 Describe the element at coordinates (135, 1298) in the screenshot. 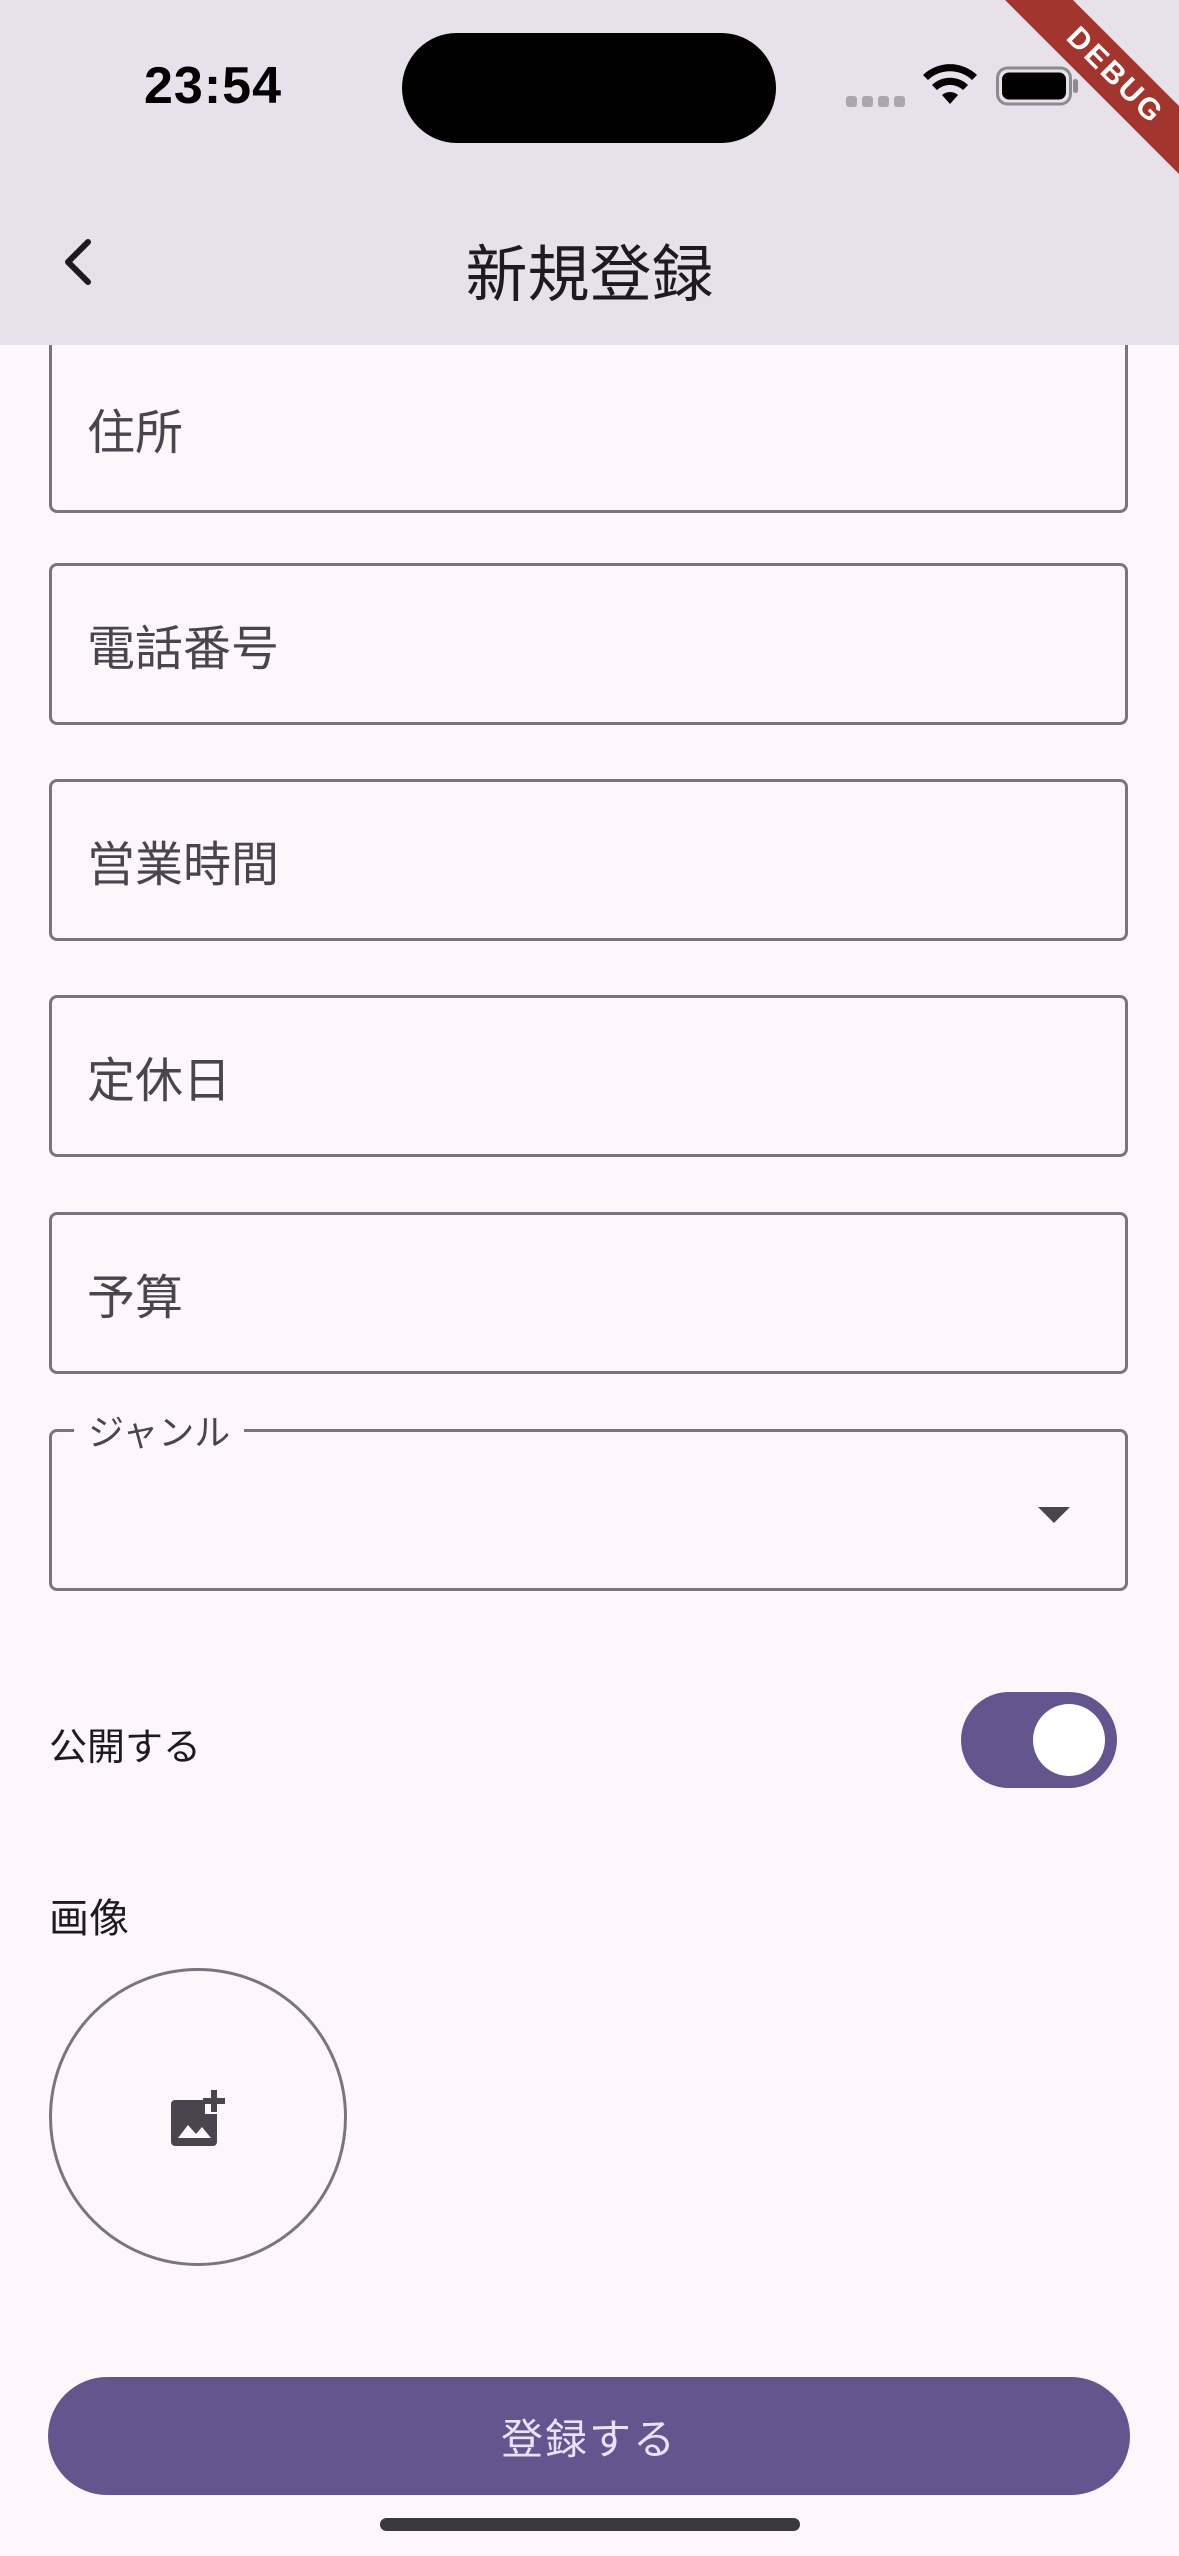

I see `budget-placeholder: 予算` at that location.